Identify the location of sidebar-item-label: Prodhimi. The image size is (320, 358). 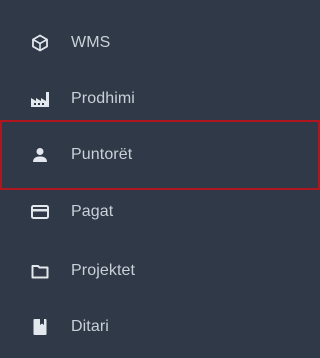
(103, 98).